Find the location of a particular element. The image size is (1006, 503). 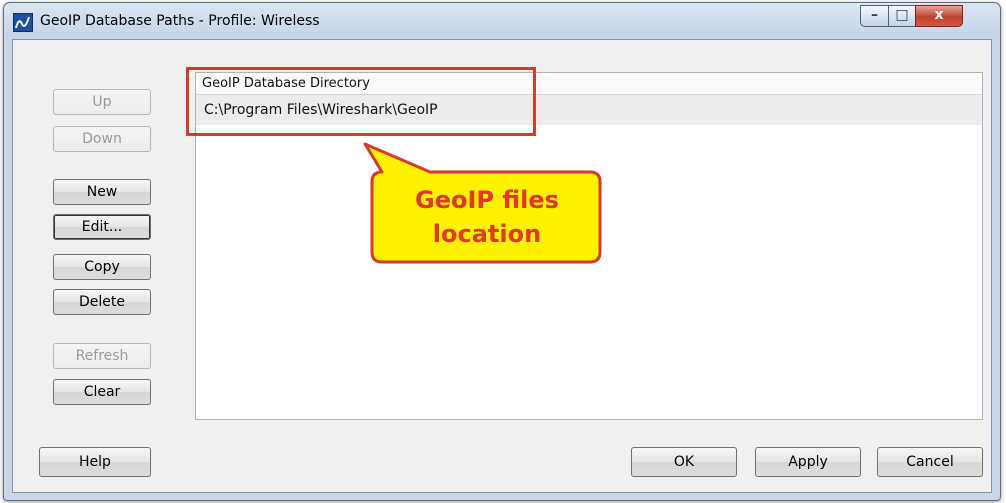

maximize-button: □ is located at coordinates (902, 16).